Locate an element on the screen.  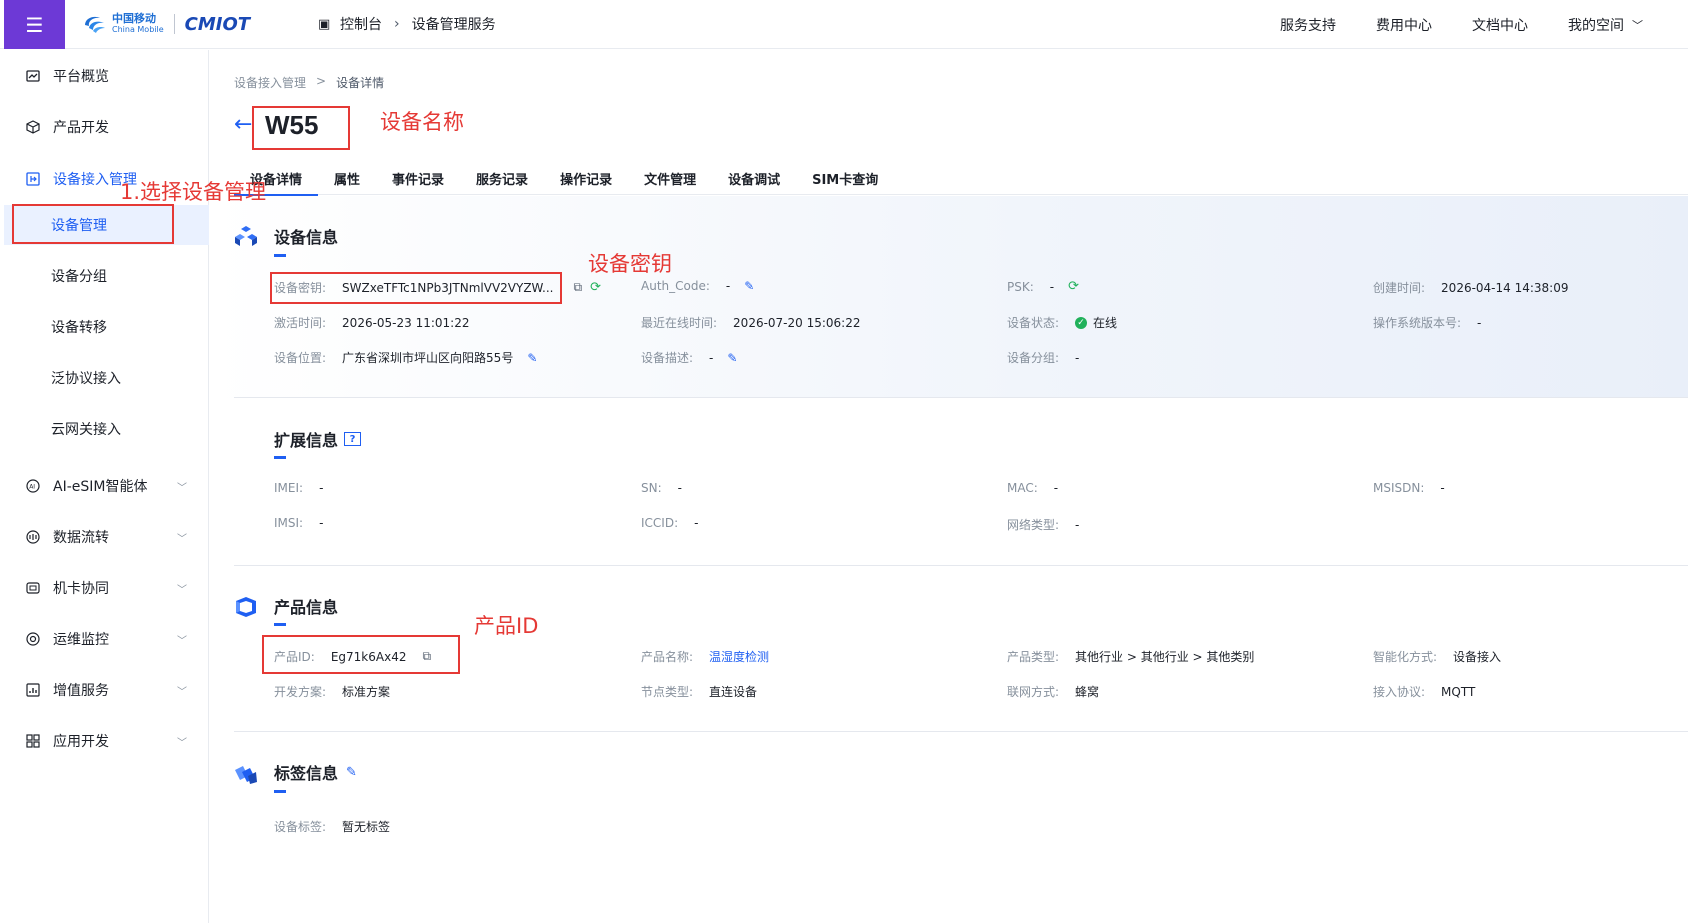
tab-files: 文件管理 is located at coordinates (670, 178).